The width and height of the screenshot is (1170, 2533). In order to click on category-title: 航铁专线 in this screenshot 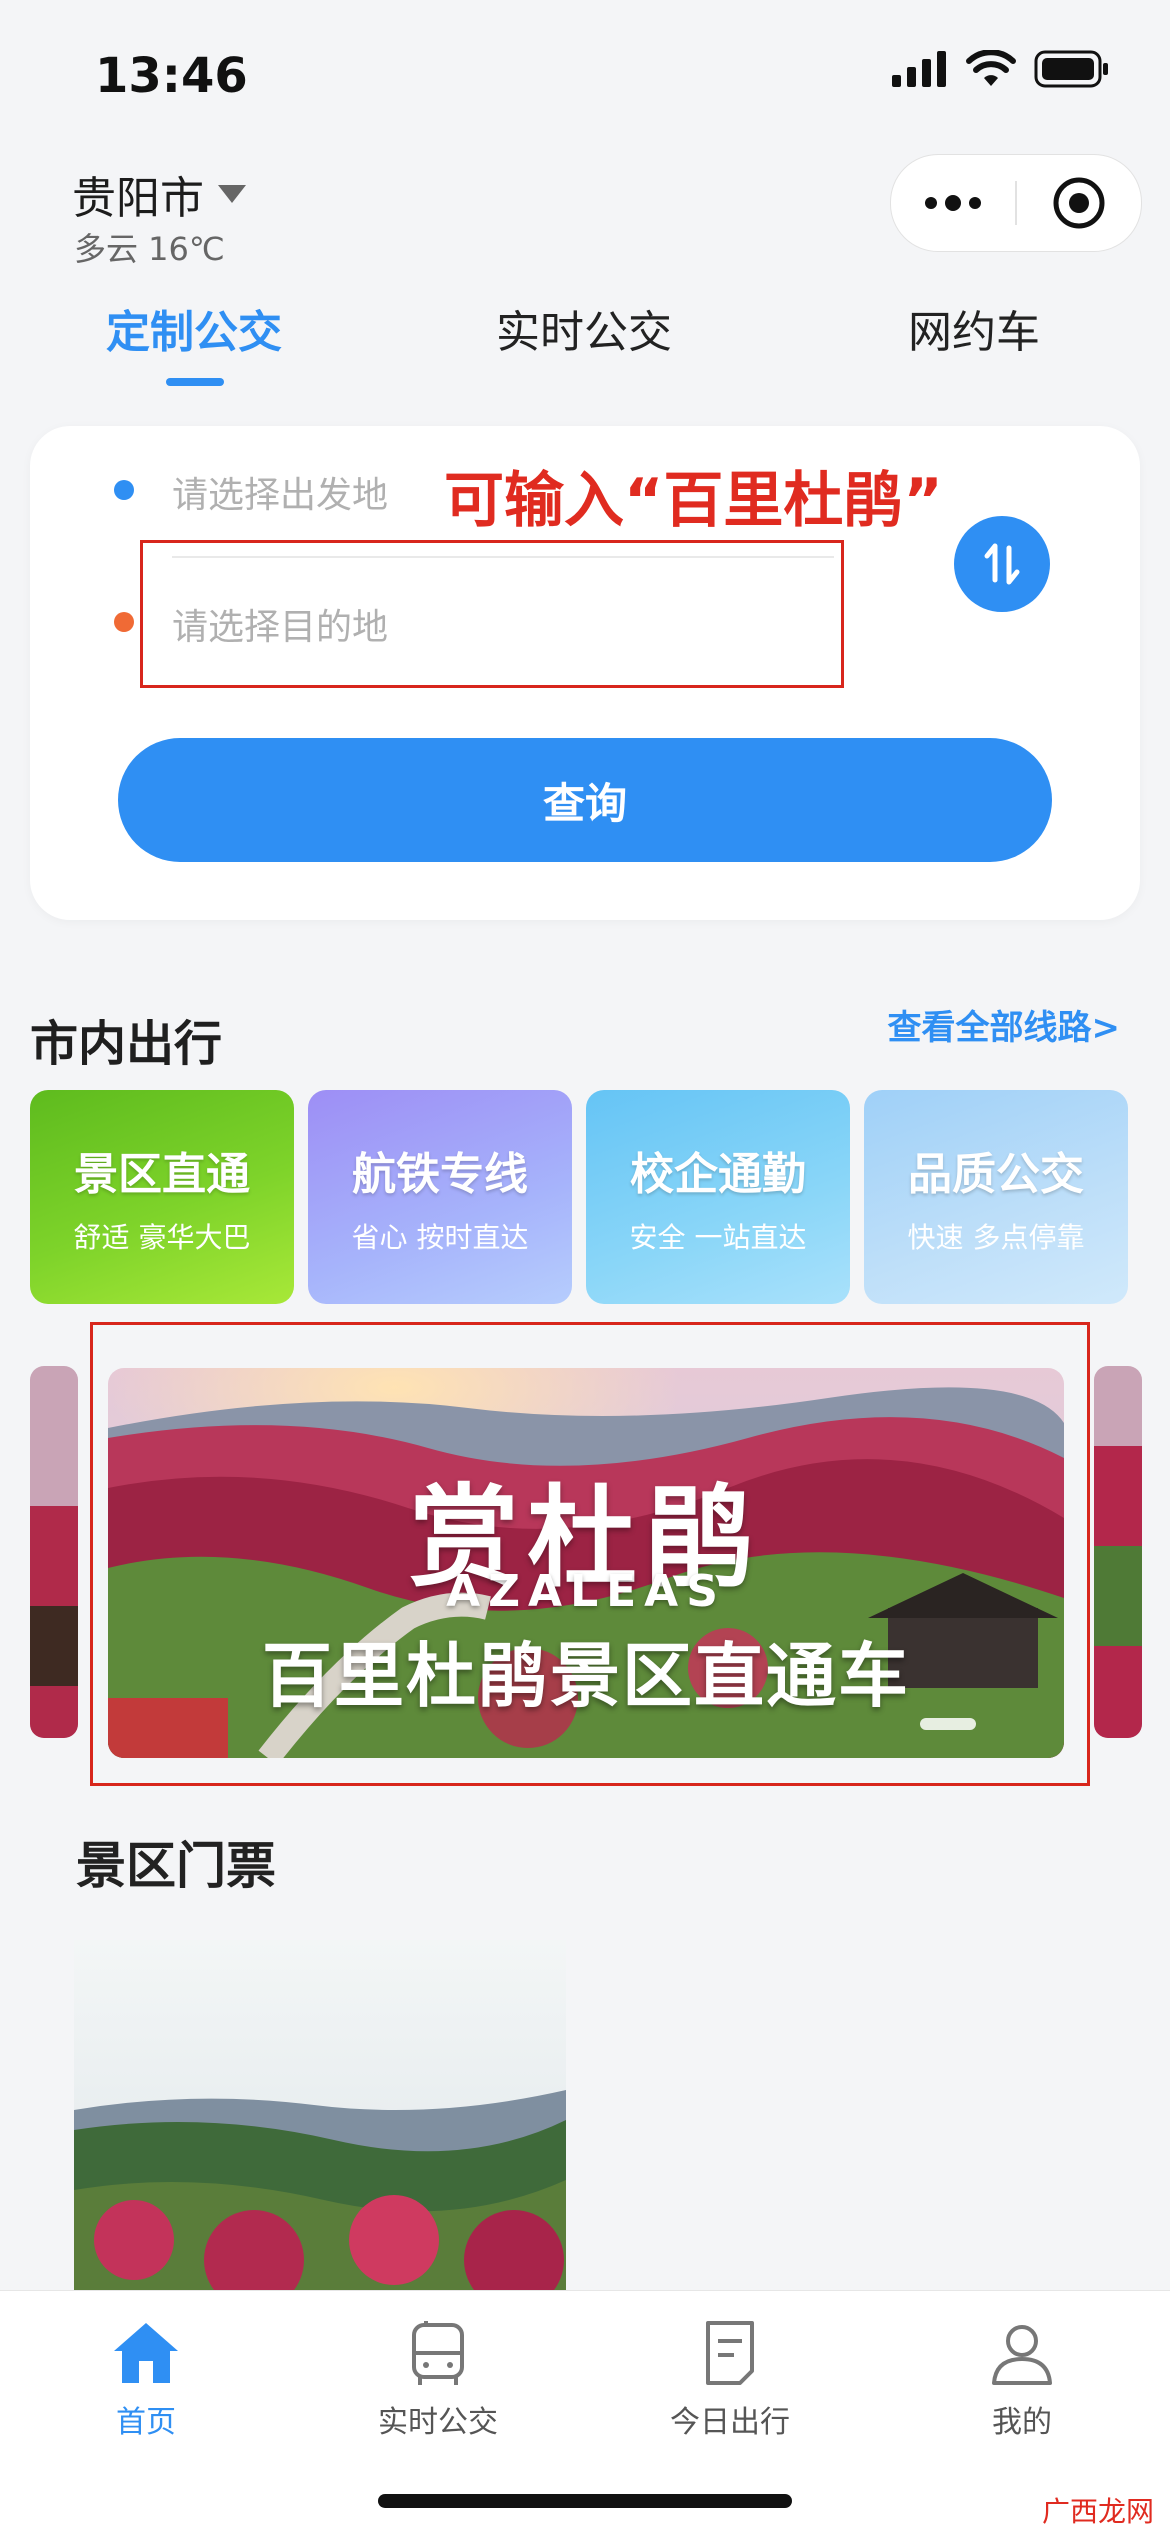, I will do `click(440, 1174)`.